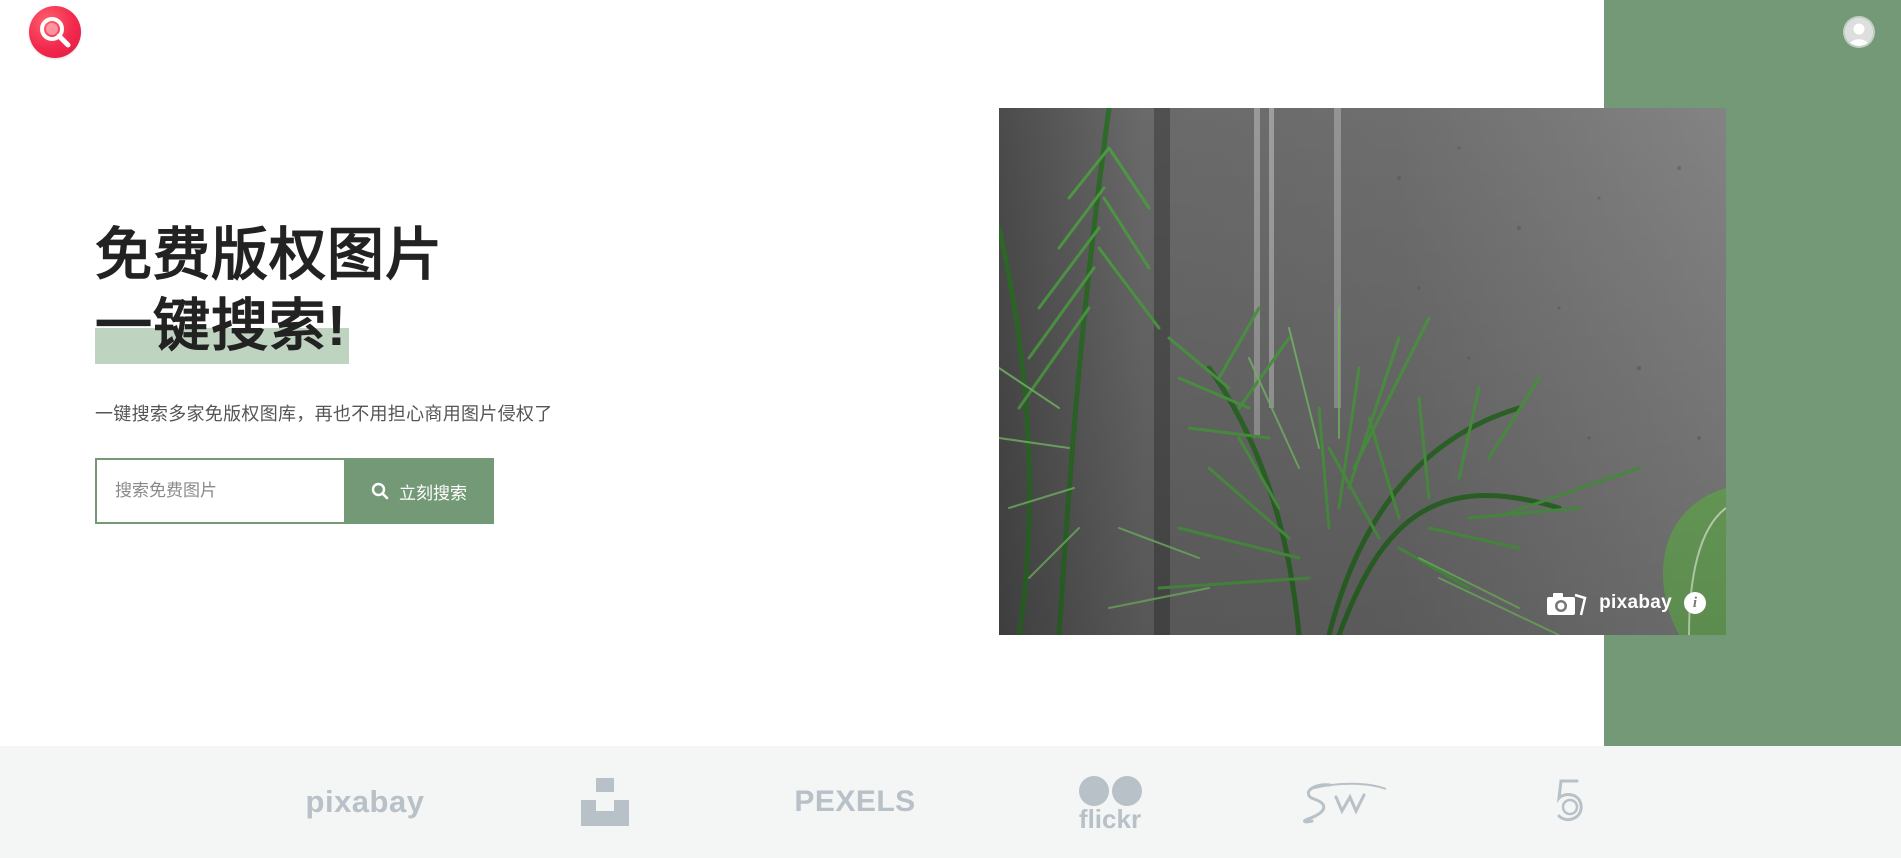 The image size is (1901, 858). Describe the element at coordinates (1110, 790) in the screenshot. I see `flickr-dots-icon` at that location.